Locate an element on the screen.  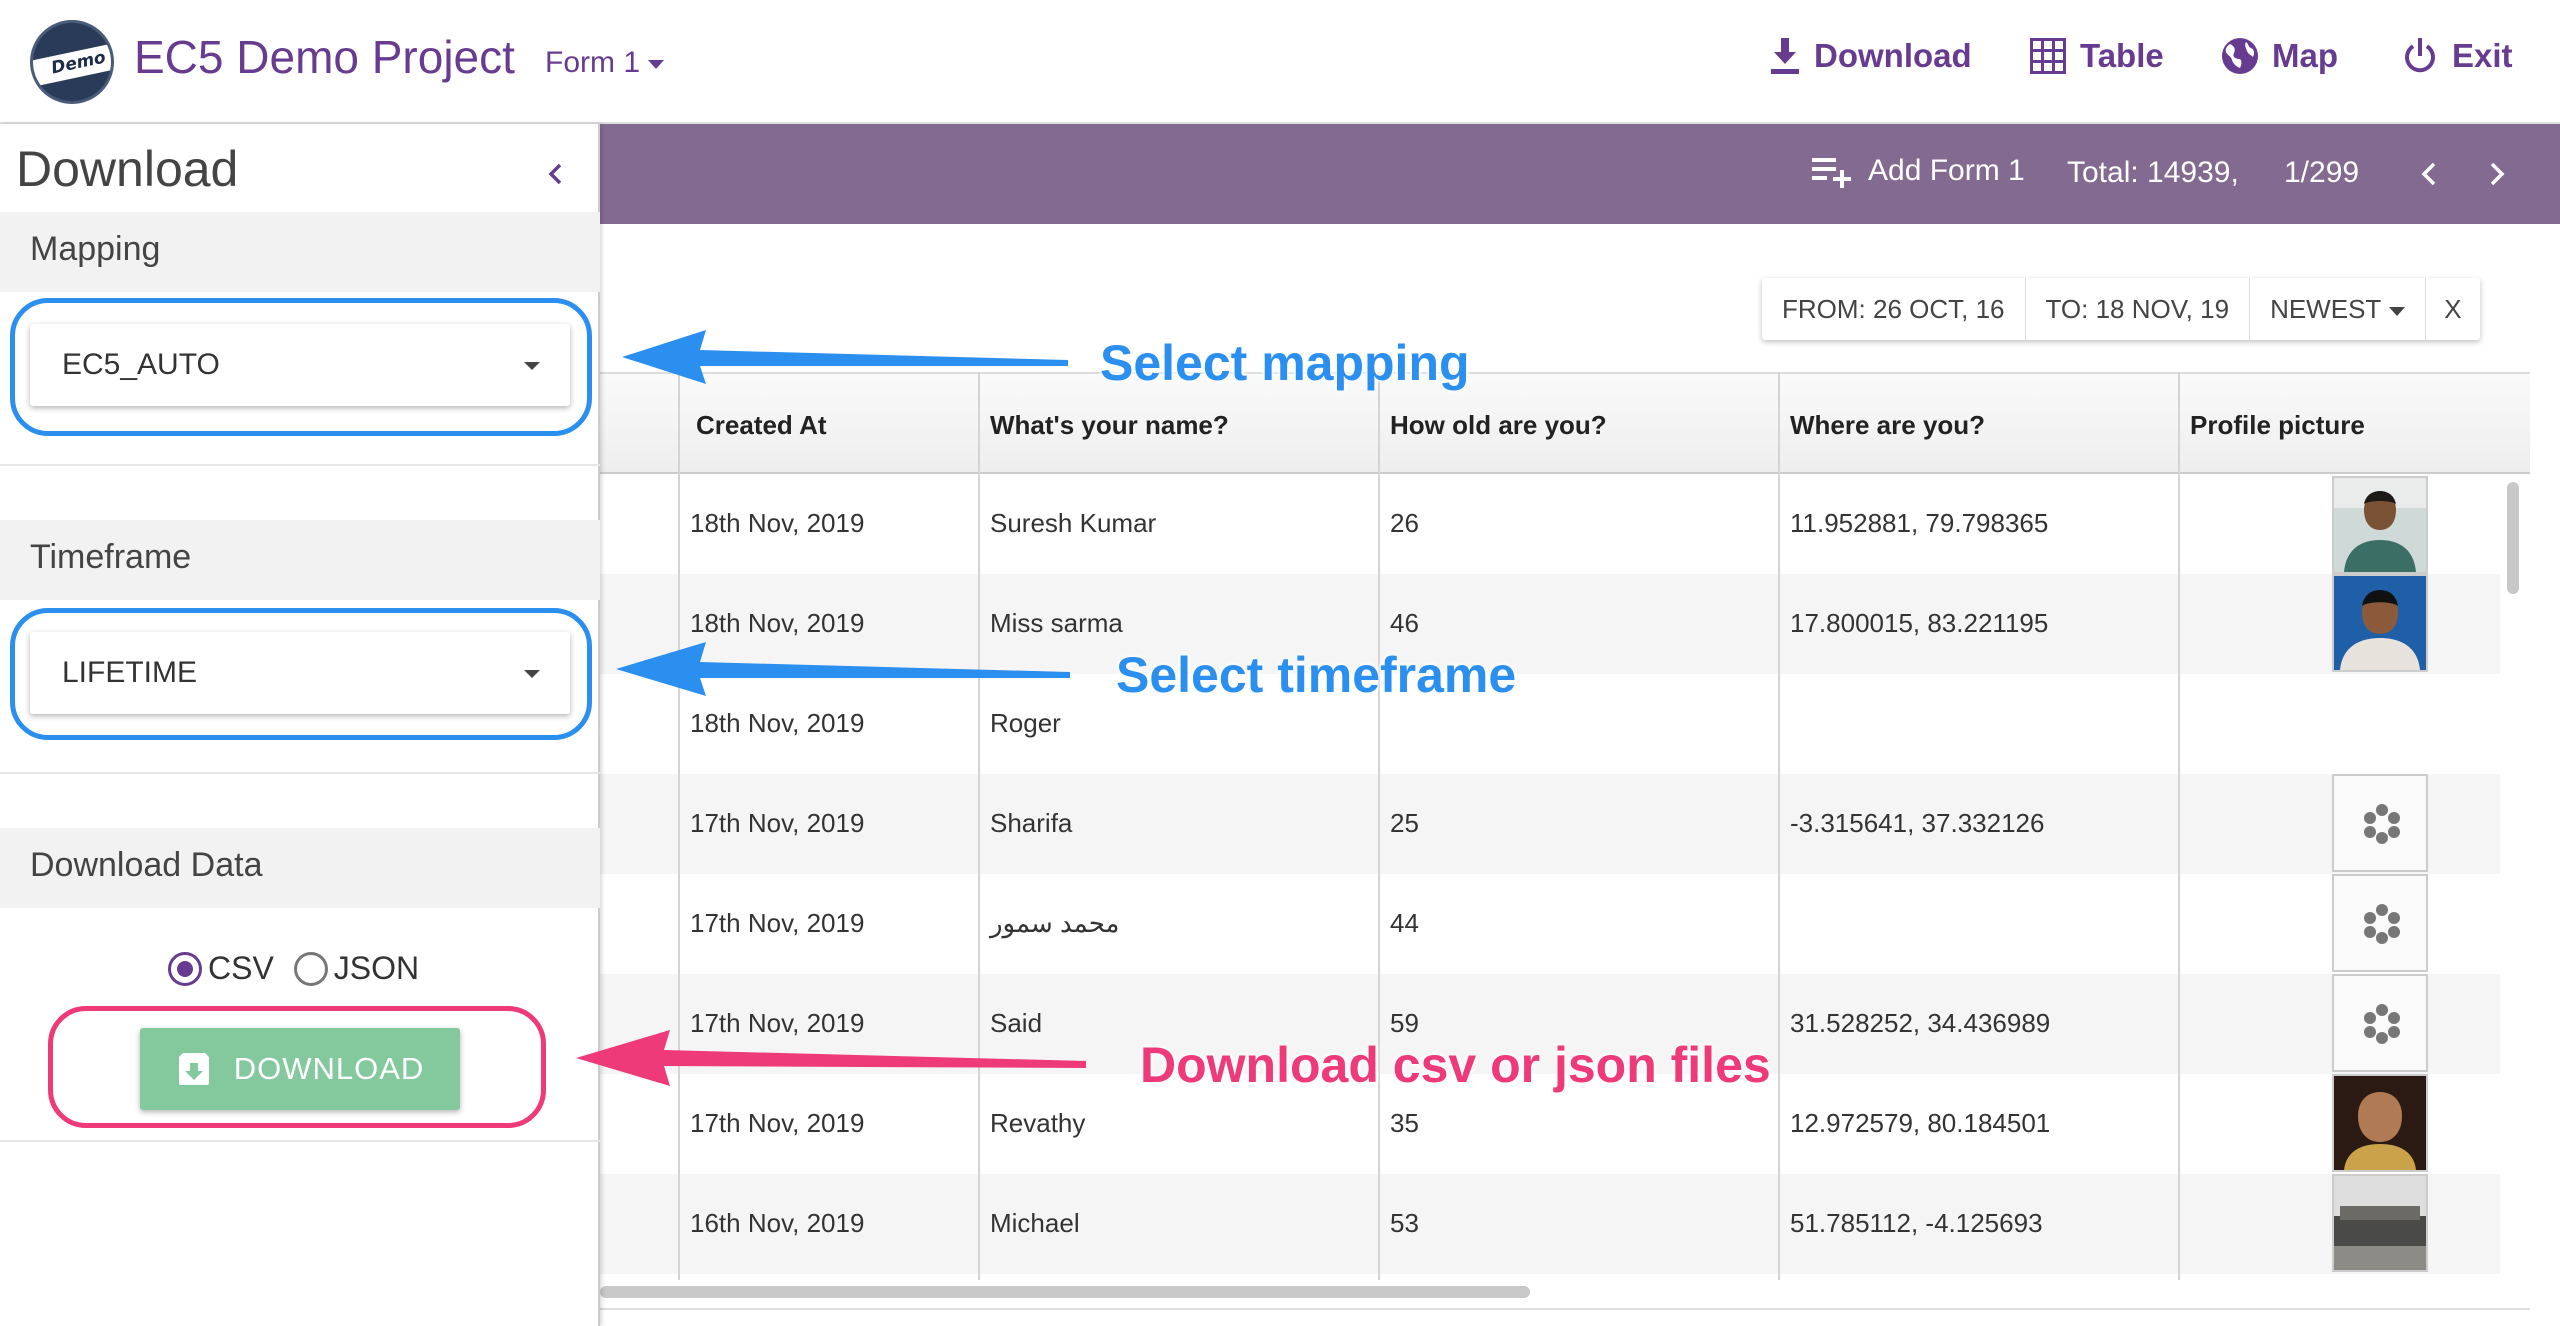
age-cell: 44 is located at coordinates (1404, 923).